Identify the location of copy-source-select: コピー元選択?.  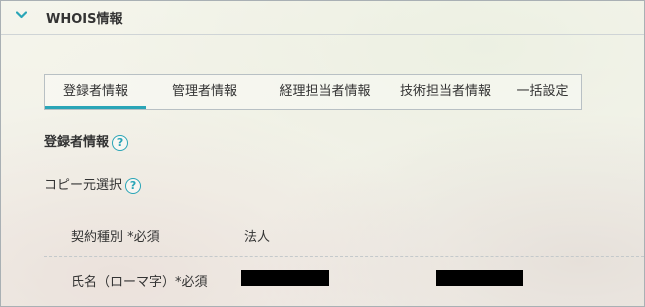
(93, 184).